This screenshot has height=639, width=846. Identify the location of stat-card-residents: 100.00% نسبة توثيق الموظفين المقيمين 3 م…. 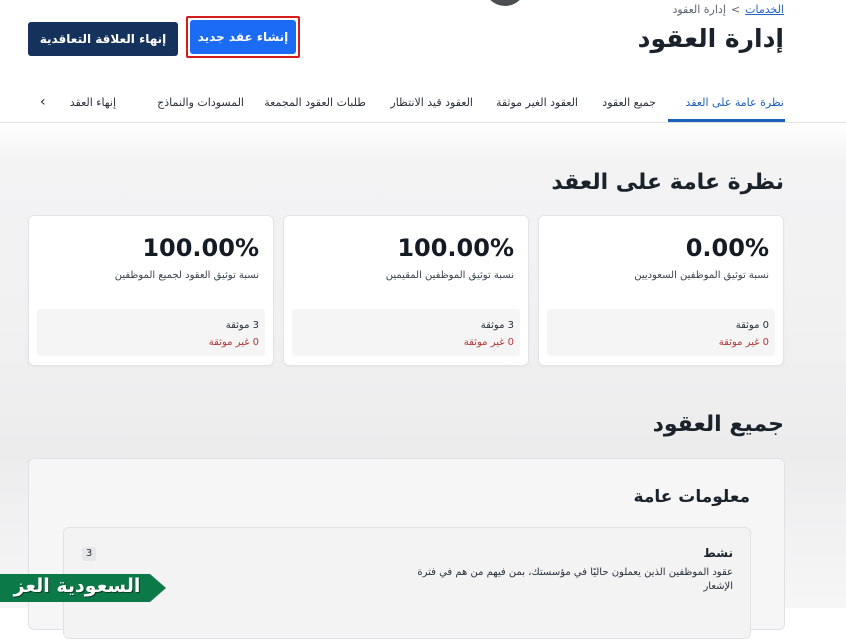
(406, 290).